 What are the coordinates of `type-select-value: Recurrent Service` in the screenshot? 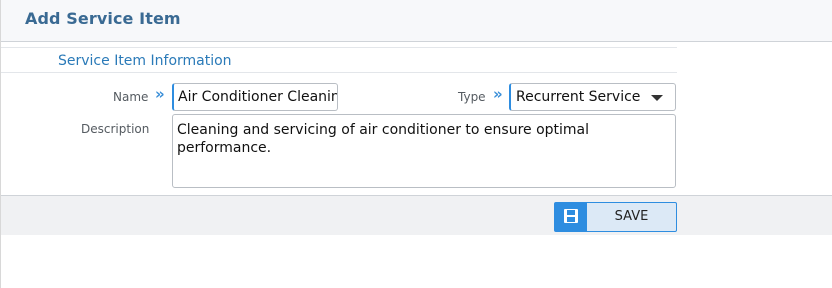 It's located at (578, 97).